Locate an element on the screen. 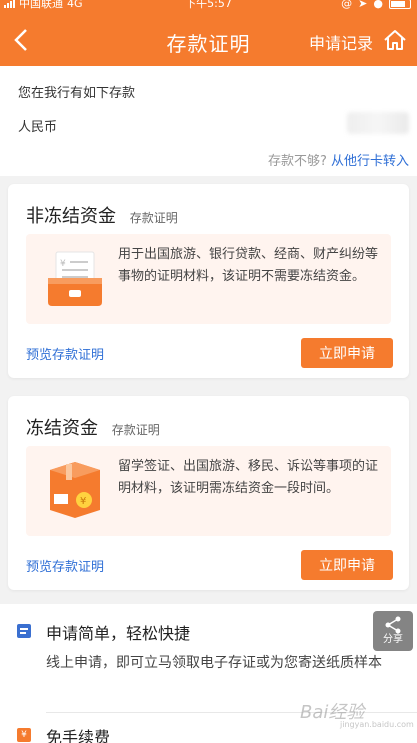 The width and height of the screenshot is (417, 743). lock-rotation-icon: @ is located at coordinates (347, 5).